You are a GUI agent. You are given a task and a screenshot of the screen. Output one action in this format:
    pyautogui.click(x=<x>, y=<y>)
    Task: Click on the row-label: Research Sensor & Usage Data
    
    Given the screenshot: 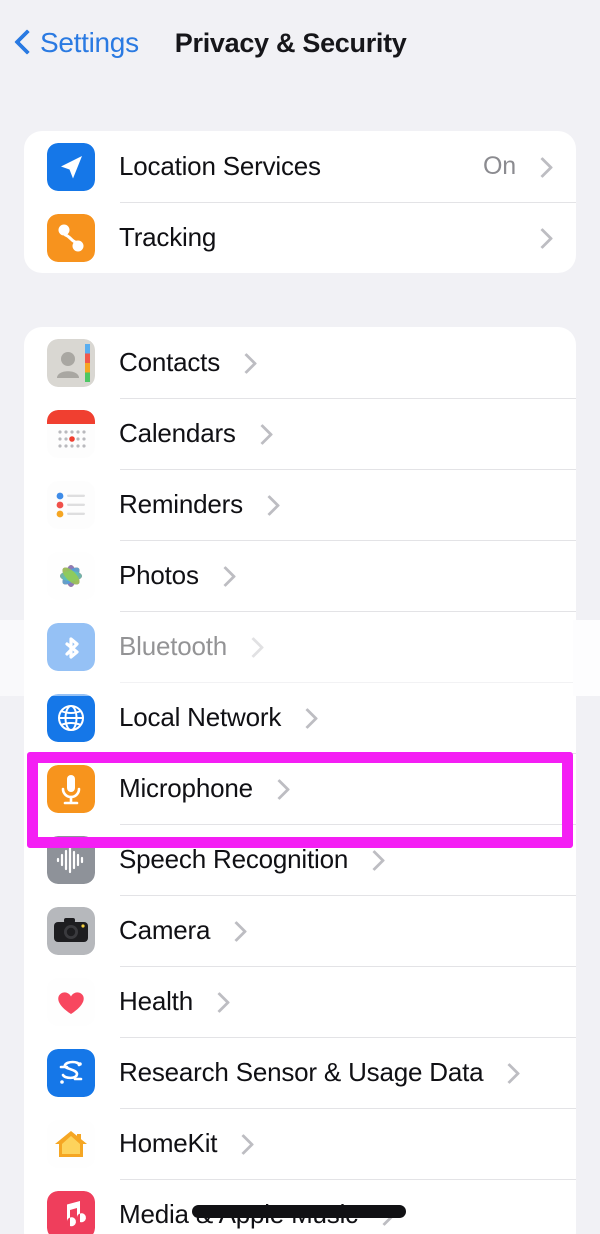 What is the action you would take?
    pyautogui.click(x=301, y=1072)
    